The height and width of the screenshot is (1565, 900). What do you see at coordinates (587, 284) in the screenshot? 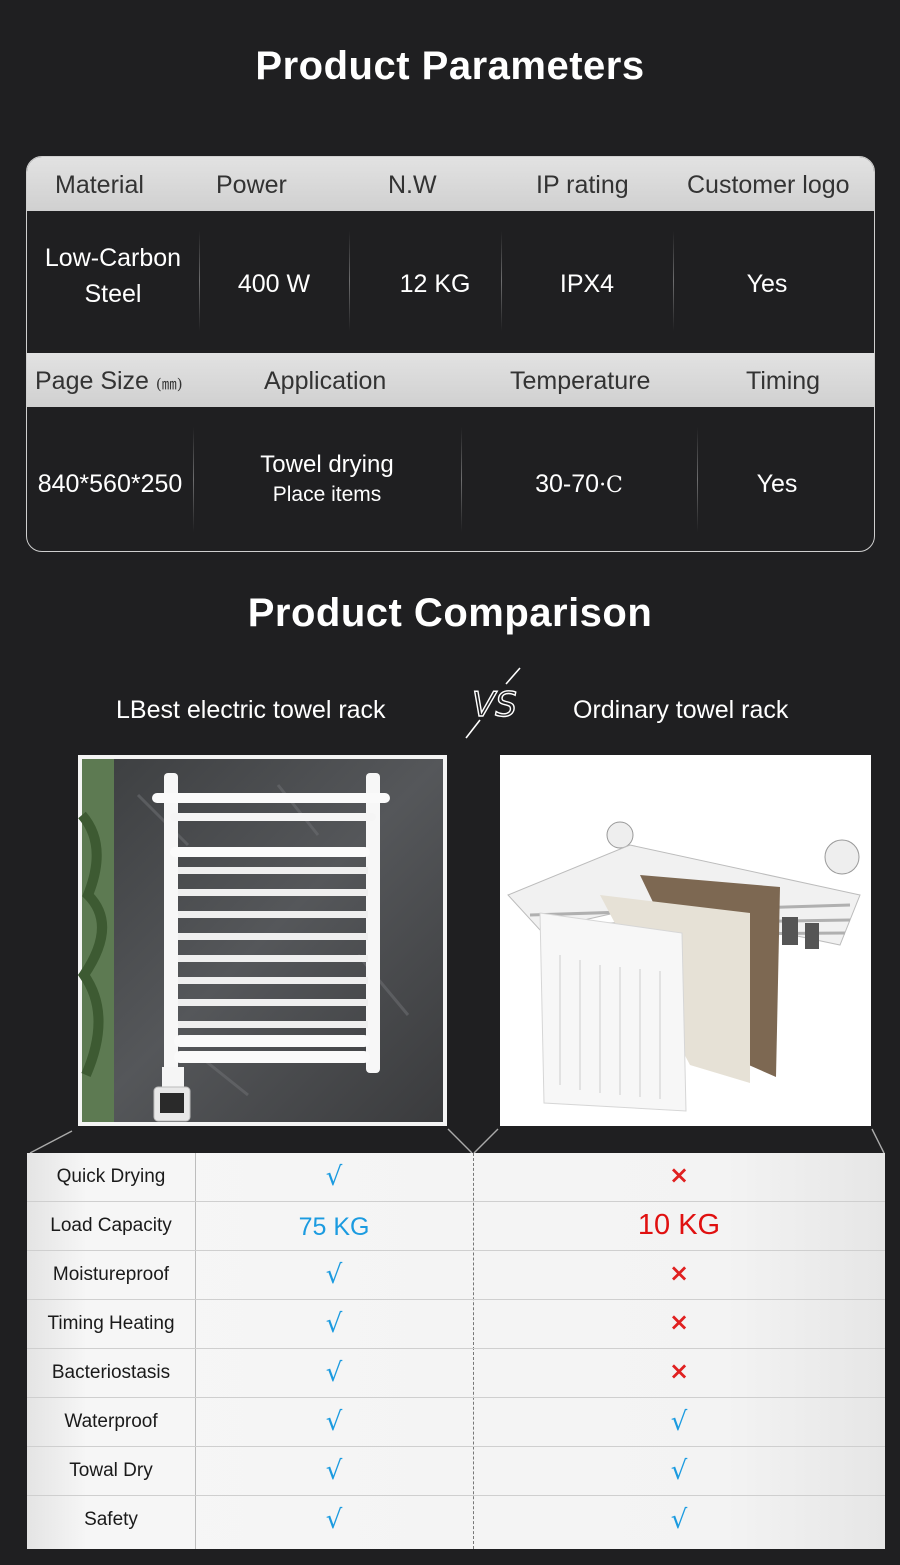
I see `value-ip: IPX4` at bounding box center [587, 284].